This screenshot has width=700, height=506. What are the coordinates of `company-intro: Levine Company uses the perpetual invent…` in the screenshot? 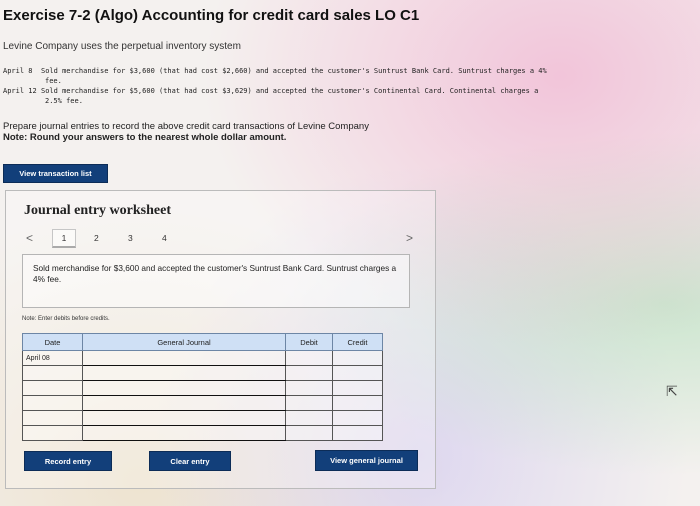 It's located at (122, 46).